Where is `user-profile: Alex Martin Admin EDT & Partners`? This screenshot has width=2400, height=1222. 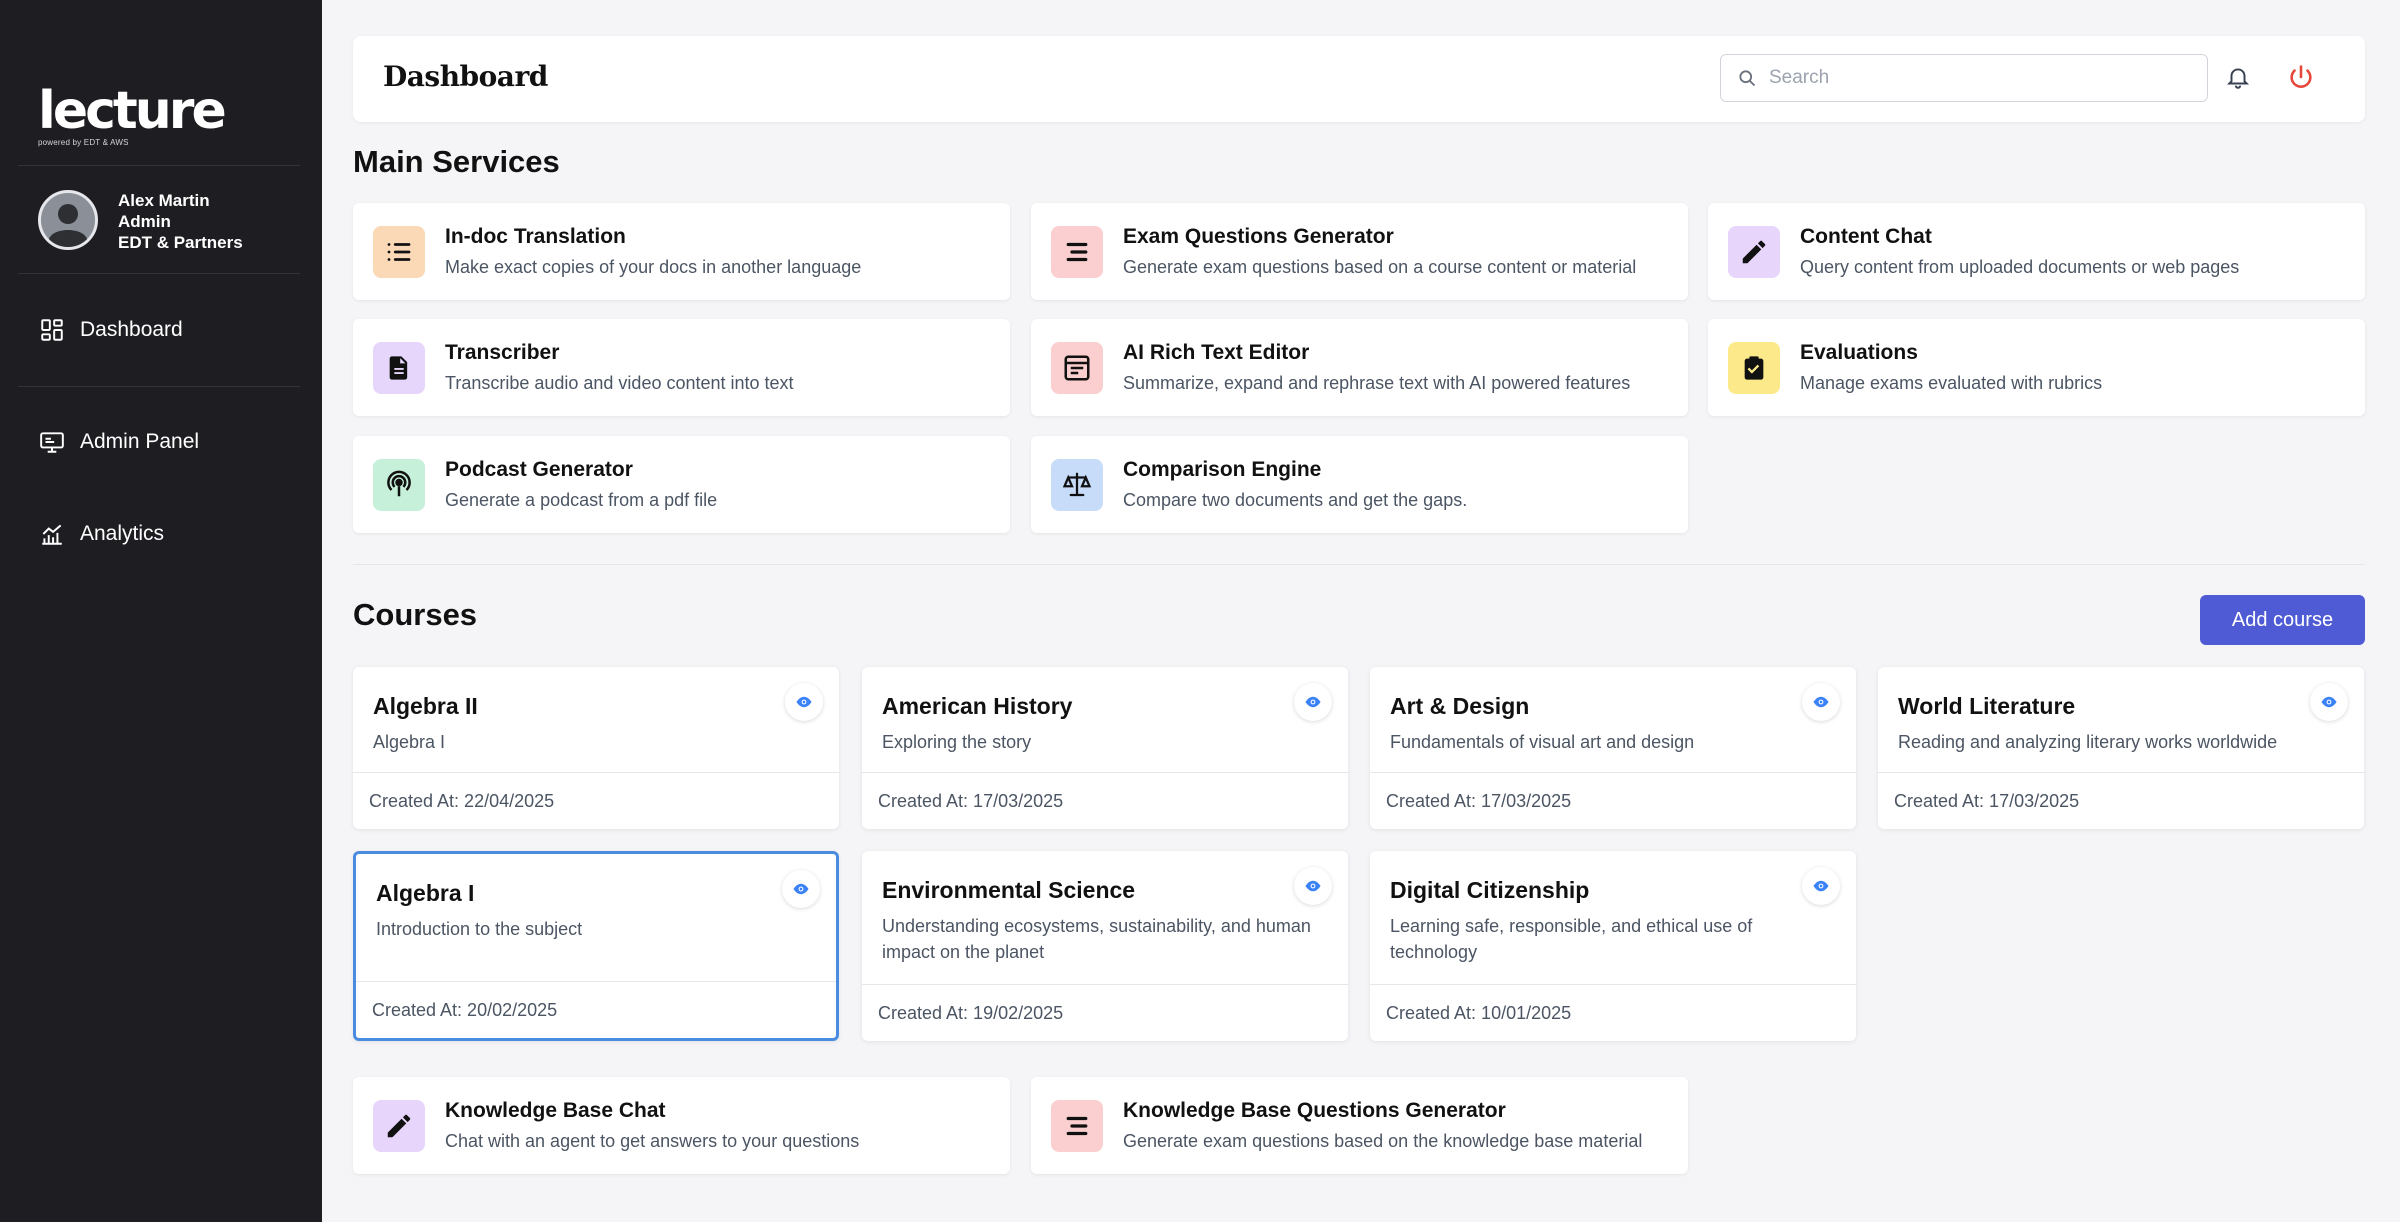 user-profile: Alex Martin Admin EDT & Partners is located at coordinates (140, 221).